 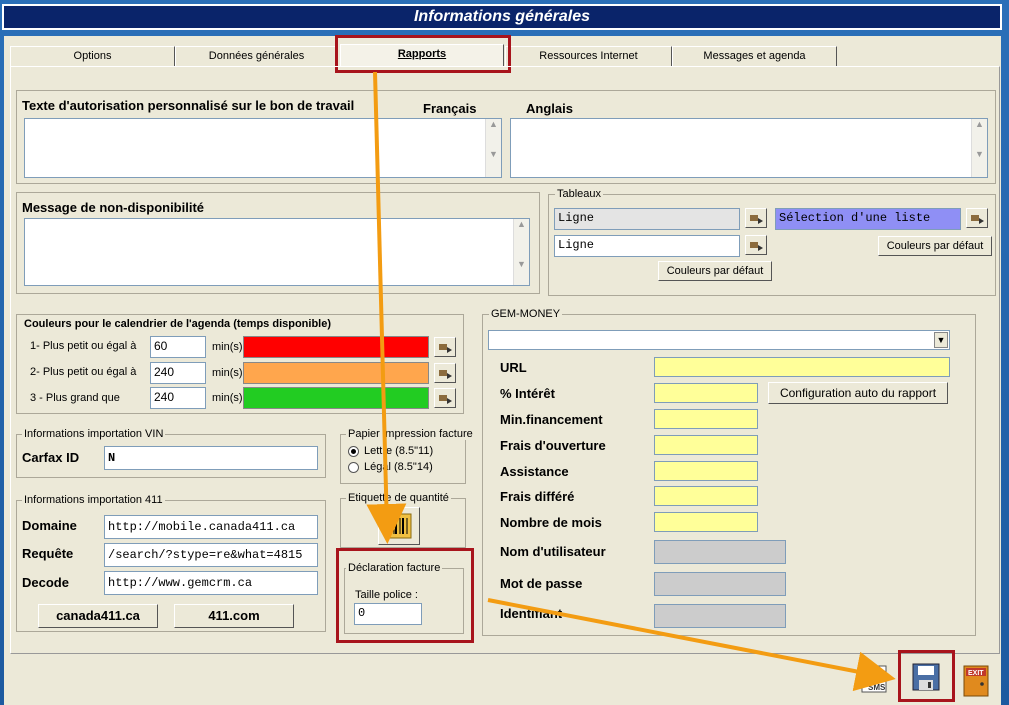 What do you see at coordinates (691, 645) in the screenshot?
I see `arrow-to-save` at bounding box center [691, 645].